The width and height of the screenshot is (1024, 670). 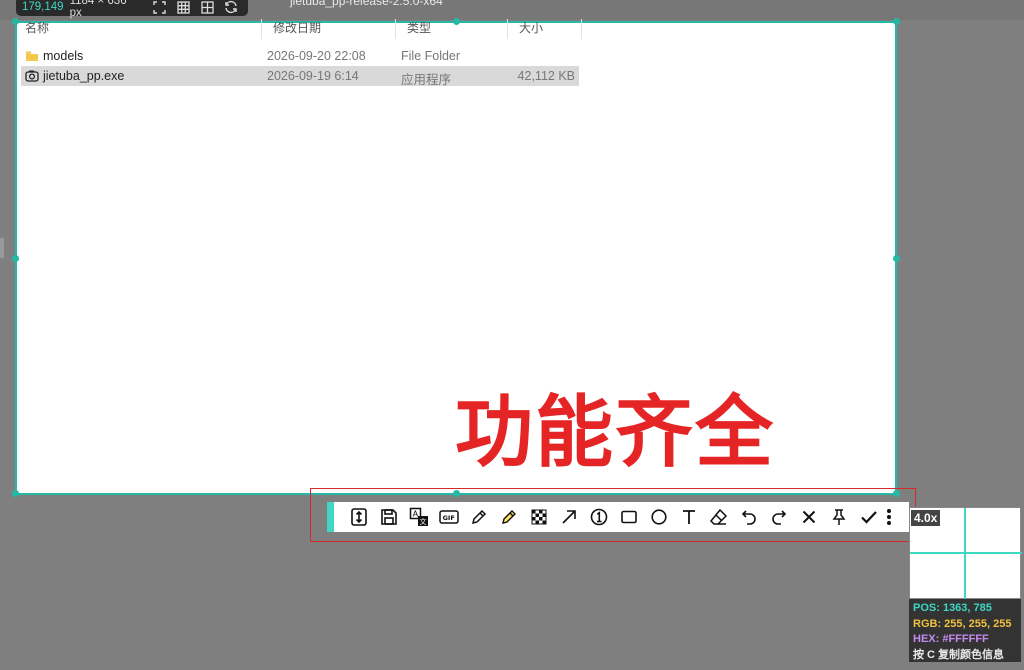 What do you see at coordinates (659, 517) in the screenshot?
I see `circle-icon` at bounding box center [659, 517].